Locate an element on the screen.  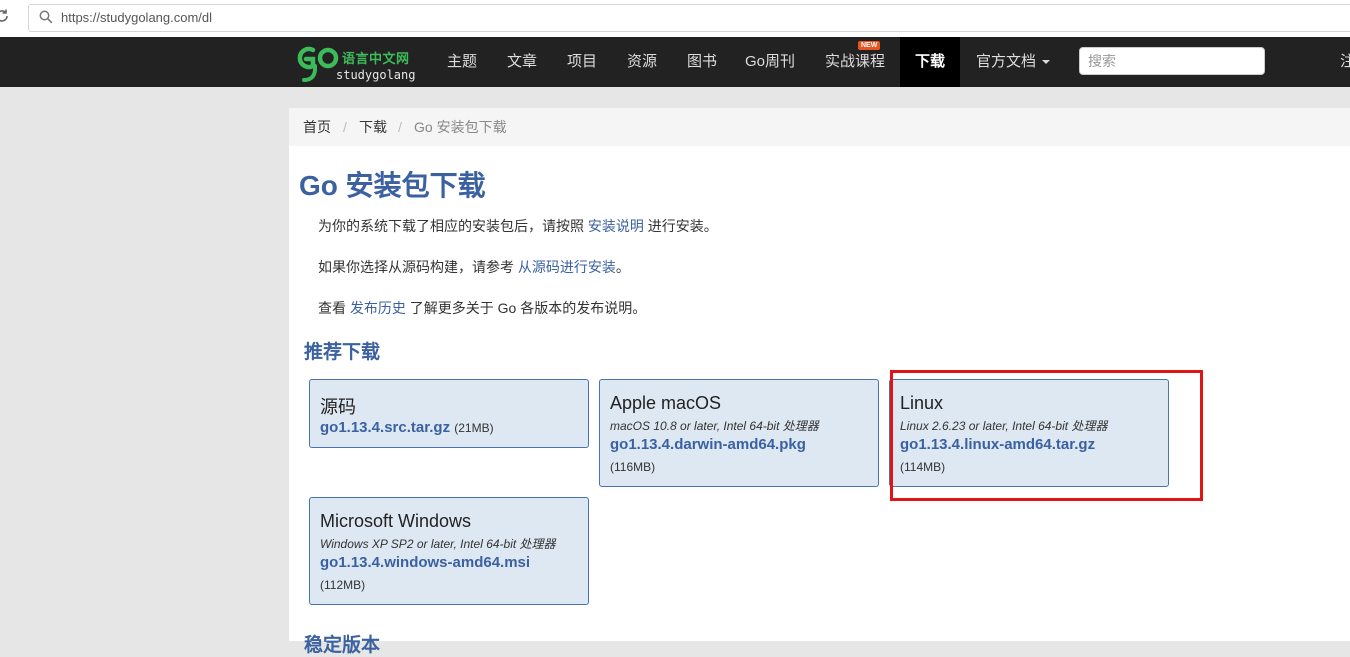
breadcrumb-download: 下载 is located at coordinates (373, 127).